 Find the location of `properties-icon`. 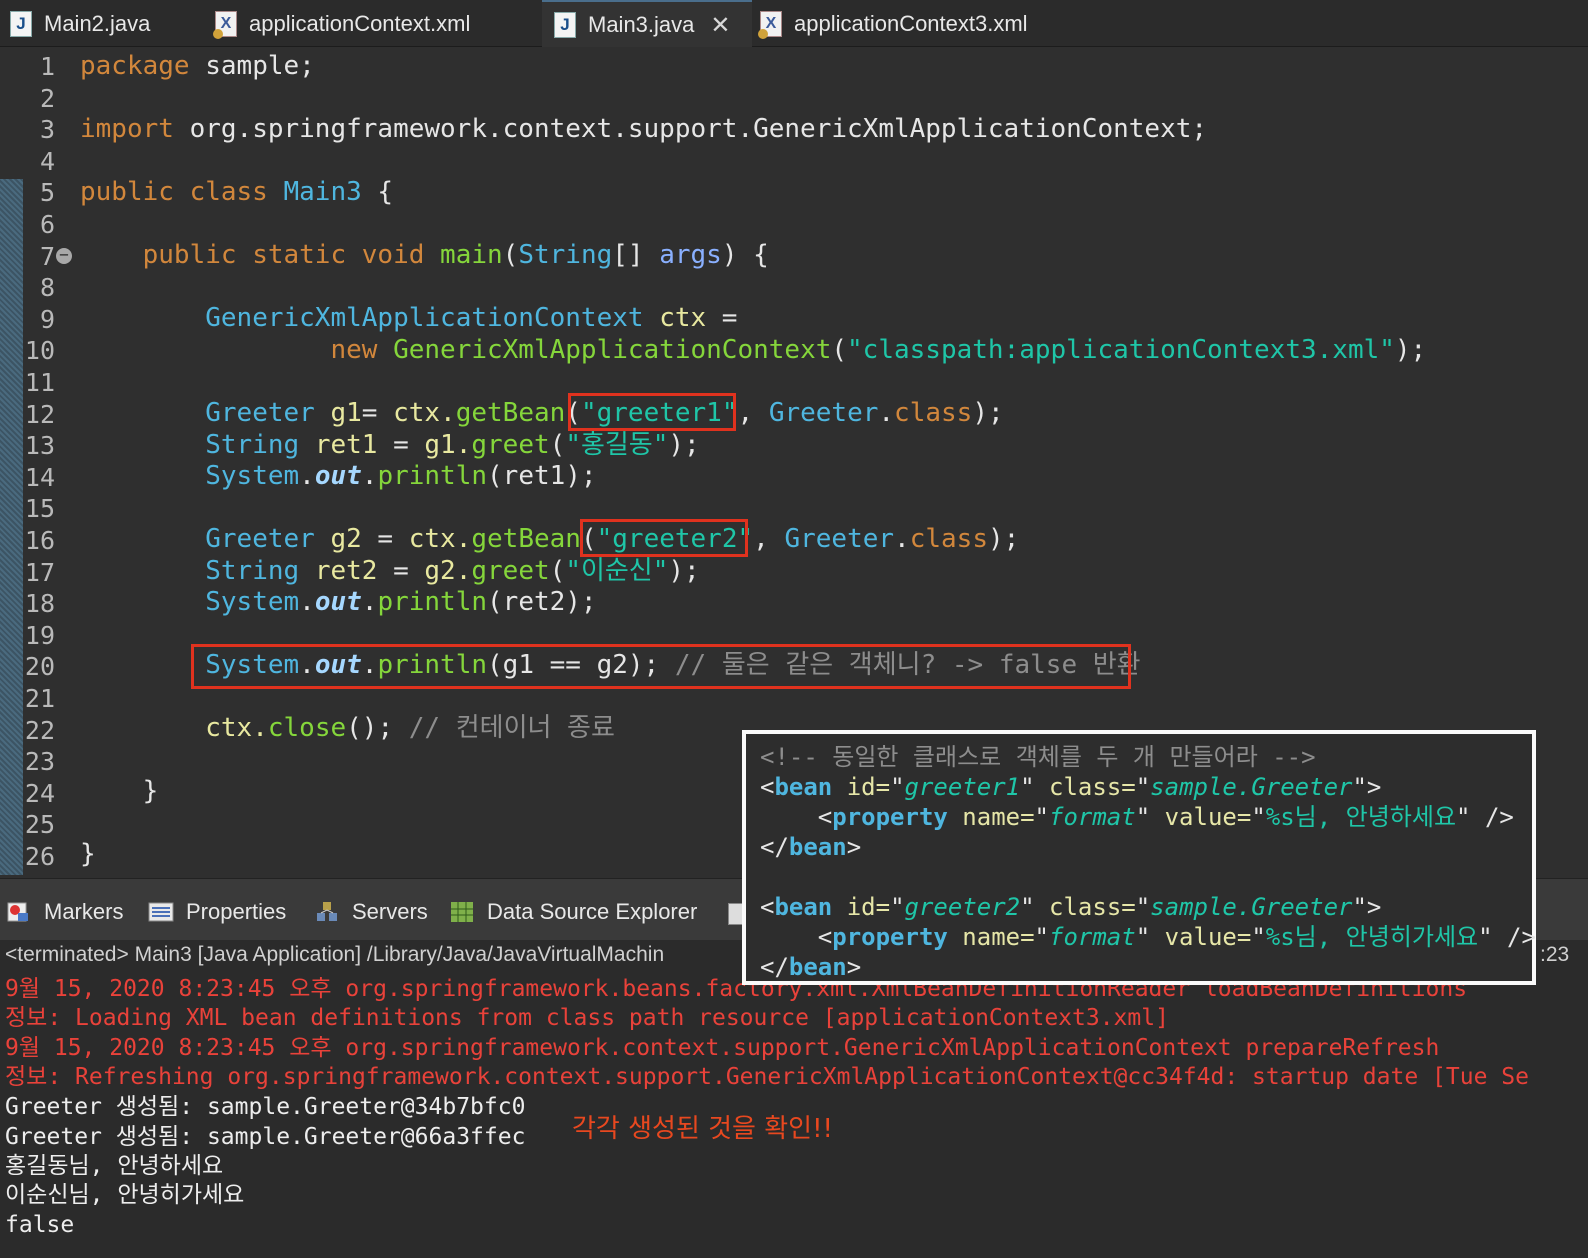

properties-icon is located at coordinates (161, 912).